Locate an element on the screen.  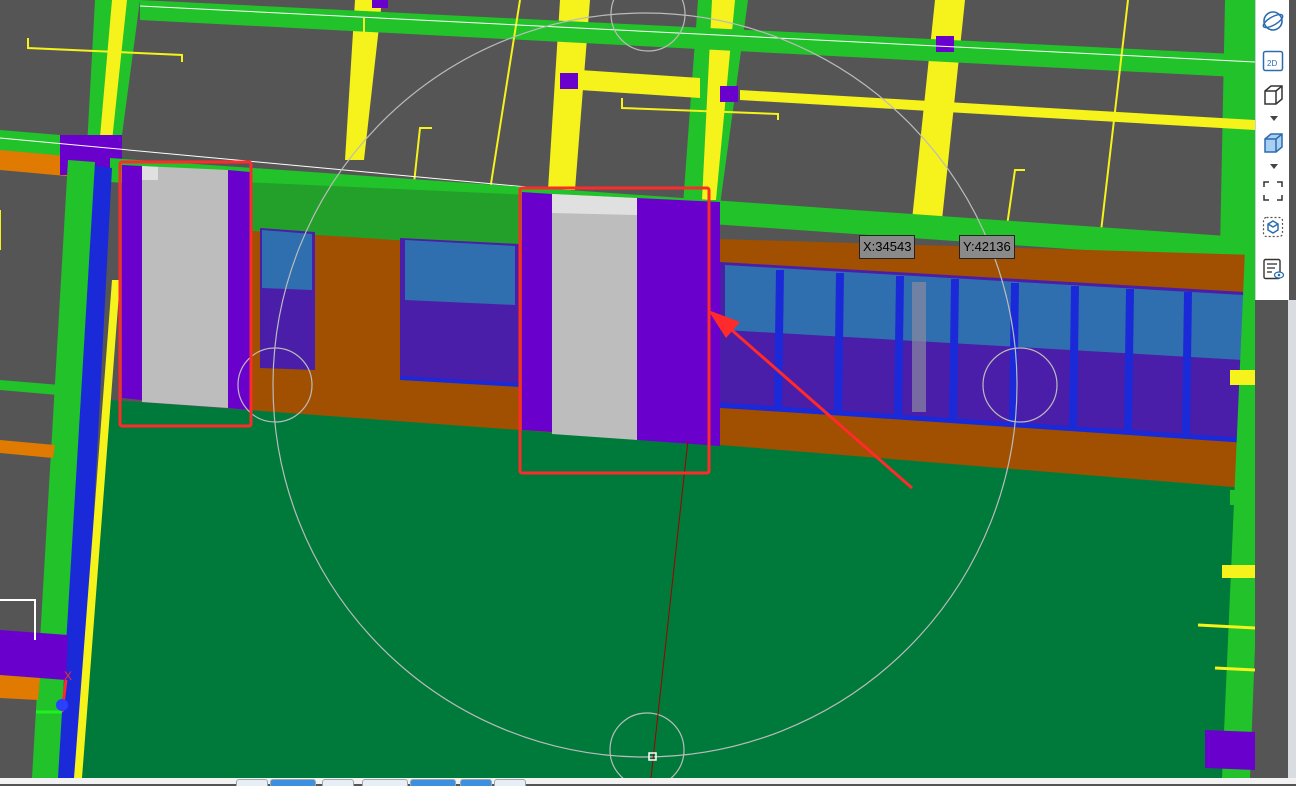
view-cube-icon is located at coordinates (1273, 227).